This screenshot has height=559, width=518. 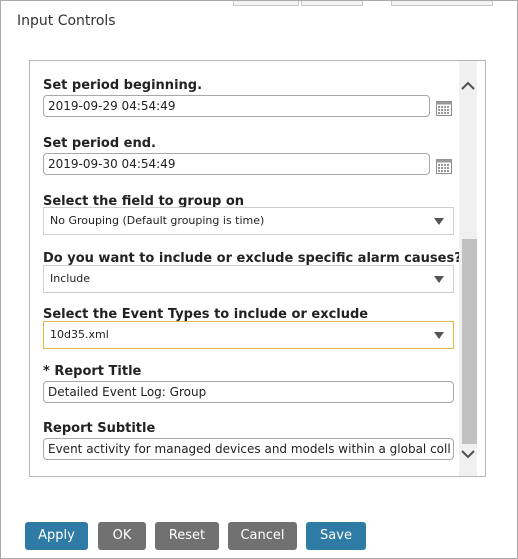 What do you see at coordinates (56, 536) in the screenshot?
I see `apply-button: Apply` at bounding box center [56, 536].